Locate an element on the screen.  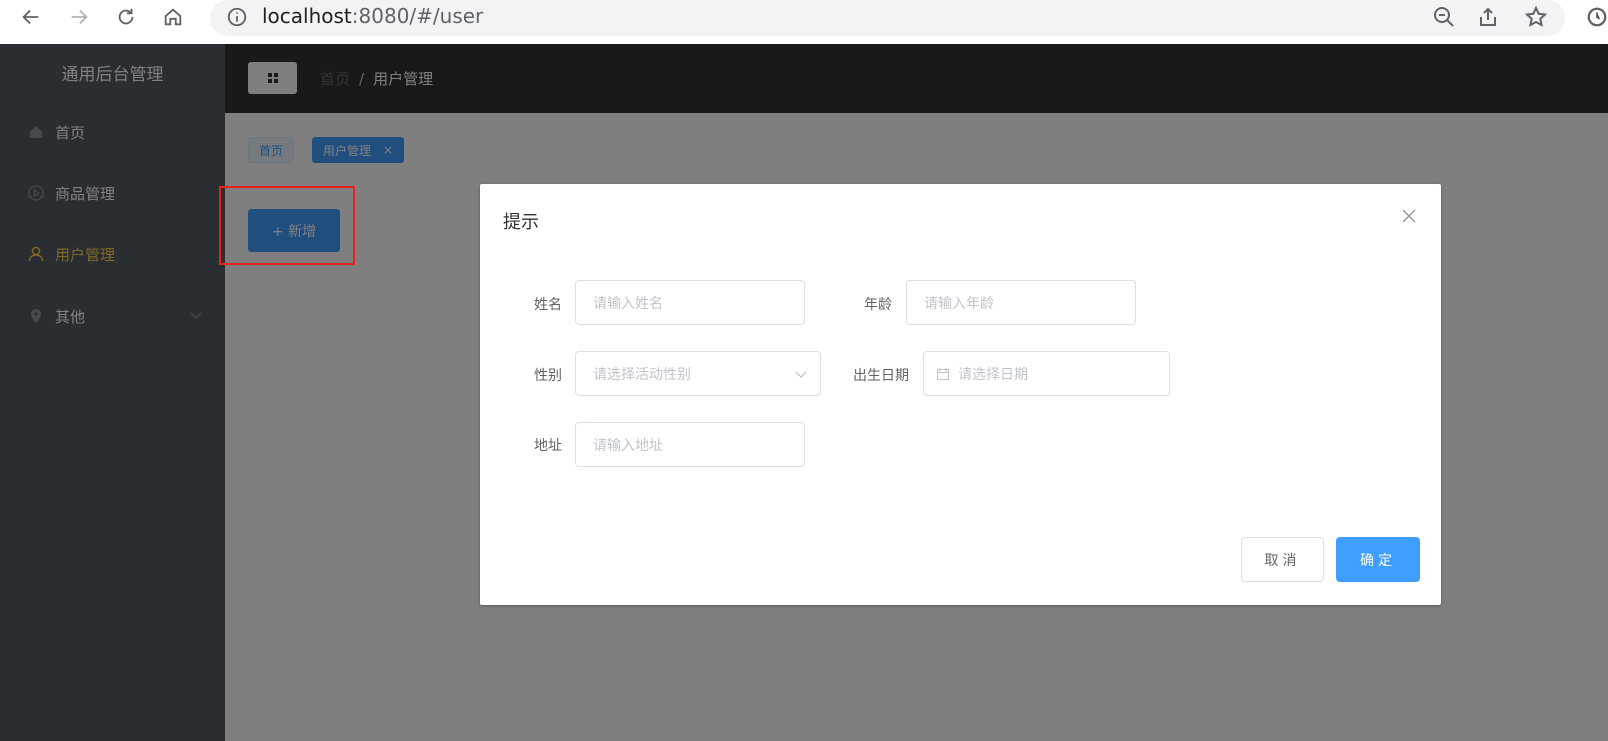
reload-button is located at coordinates (126, 17).